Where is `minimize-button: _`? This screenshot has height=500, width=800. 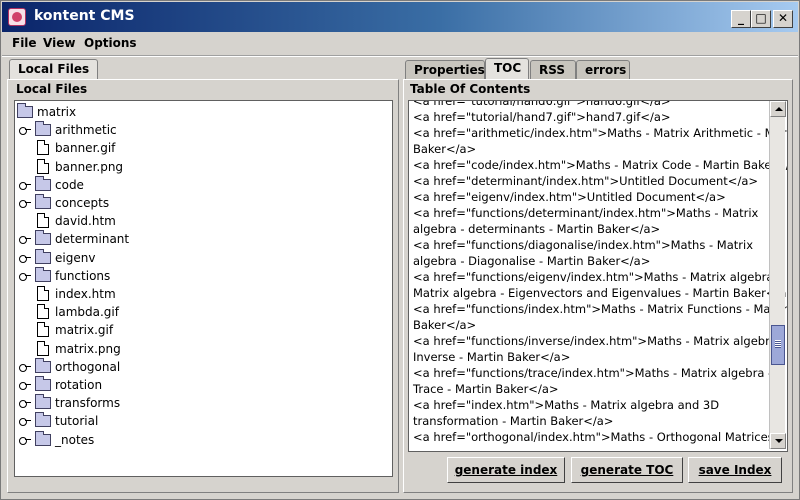
minimize-button: _ is located at coordinates (741, 19).